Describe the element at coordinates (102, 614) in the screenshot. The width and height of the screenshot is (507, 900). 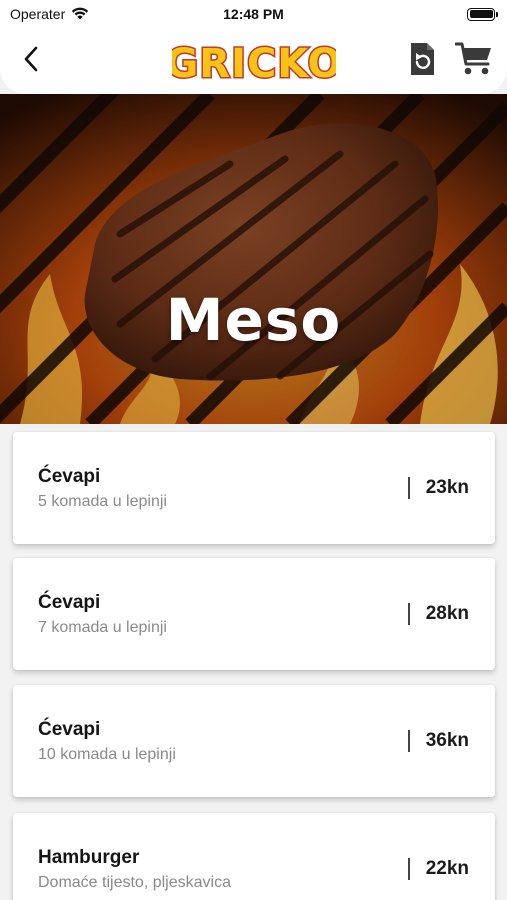
I see `product-text: Ćevapi 7 komada u lepinji` at that location.